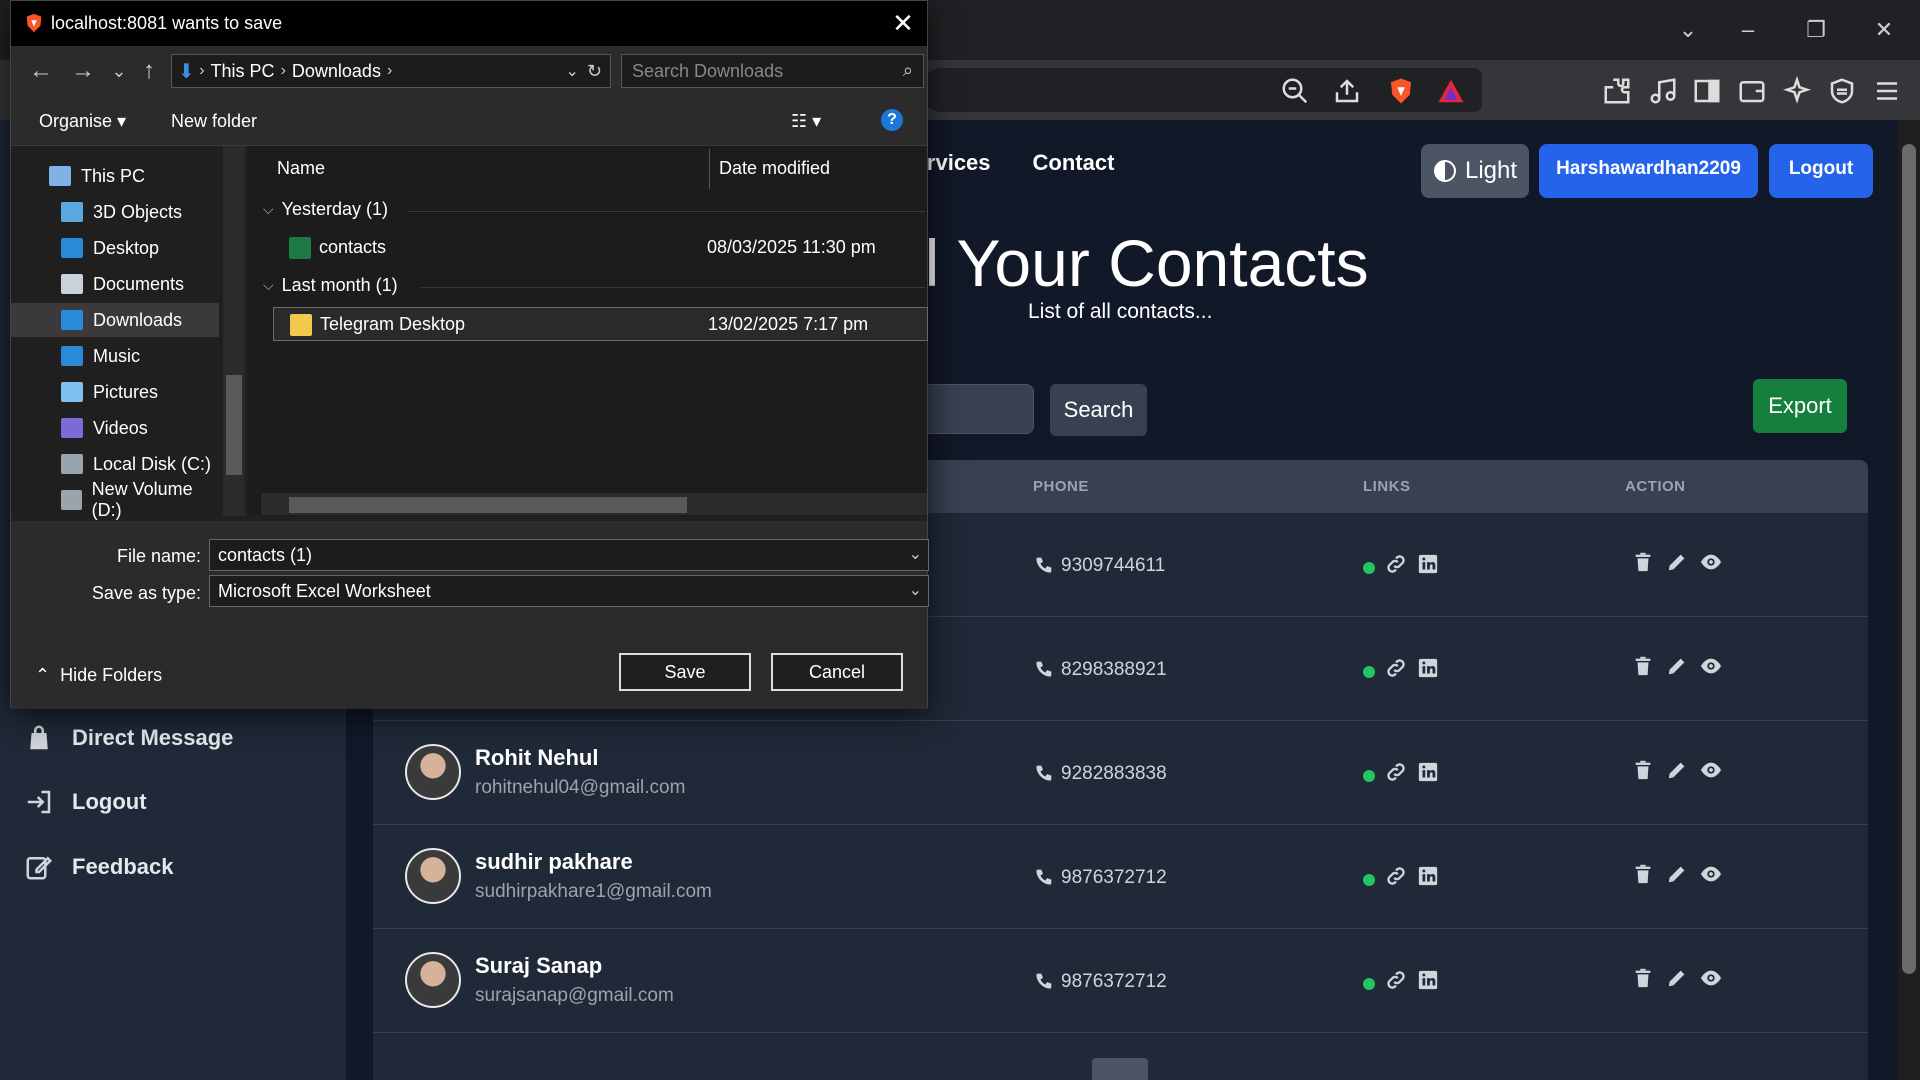 The width and height of the screenshot is (1920, 1080). Describe the element at coordinates (34, 23) in the screenshot. I see `brave-icon` at that location.